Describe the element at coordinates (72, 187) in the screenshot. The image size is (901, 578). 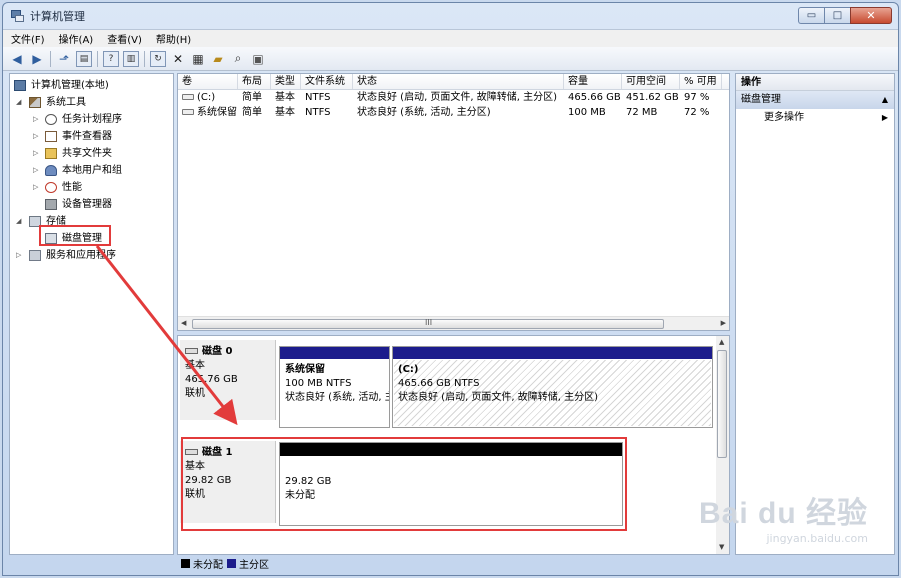
I see `tree-item-label: 性能` at that location.